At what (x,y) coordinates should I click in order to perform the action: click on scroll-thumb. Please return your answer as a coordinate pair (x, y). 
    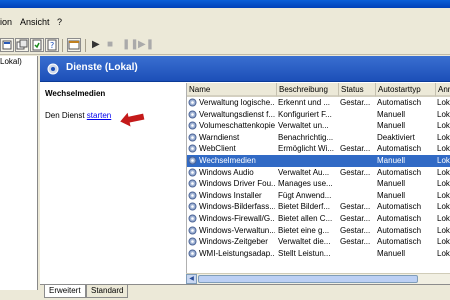
    Looking at the image, I should click on (308, 279).